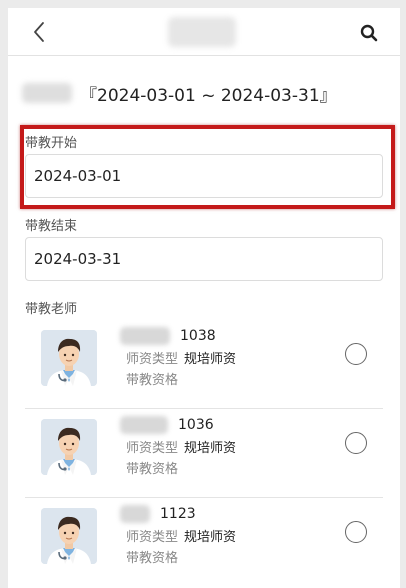 The width and height of the screenshot is (406, 588). I want to click on back-button, so click(40, 32).